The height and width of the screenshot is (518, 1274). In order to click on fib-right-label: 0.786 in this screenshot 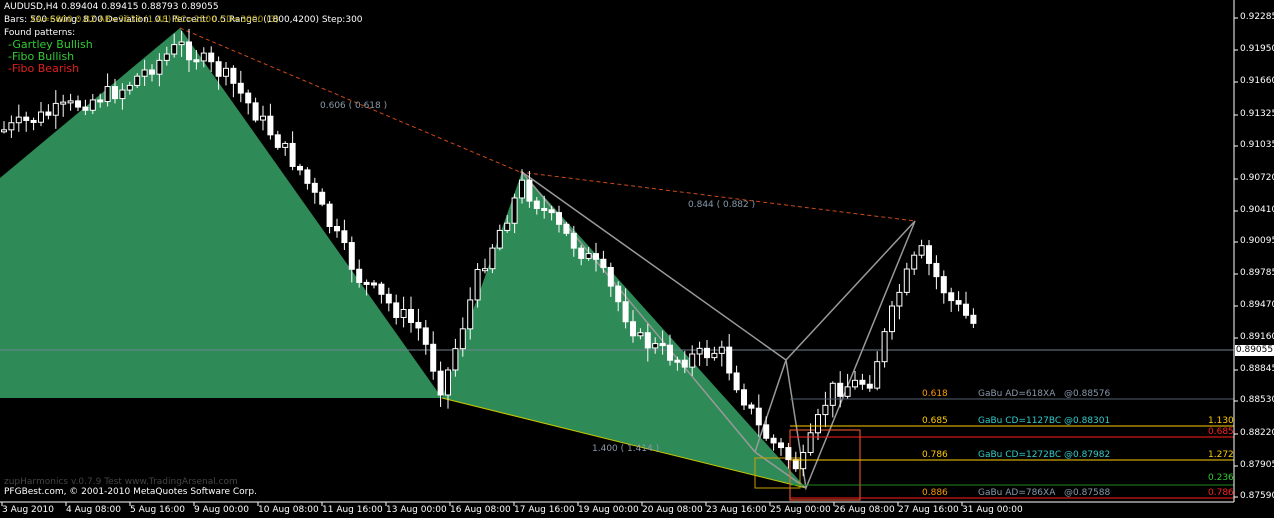, I will do `click(1221, 493)`.